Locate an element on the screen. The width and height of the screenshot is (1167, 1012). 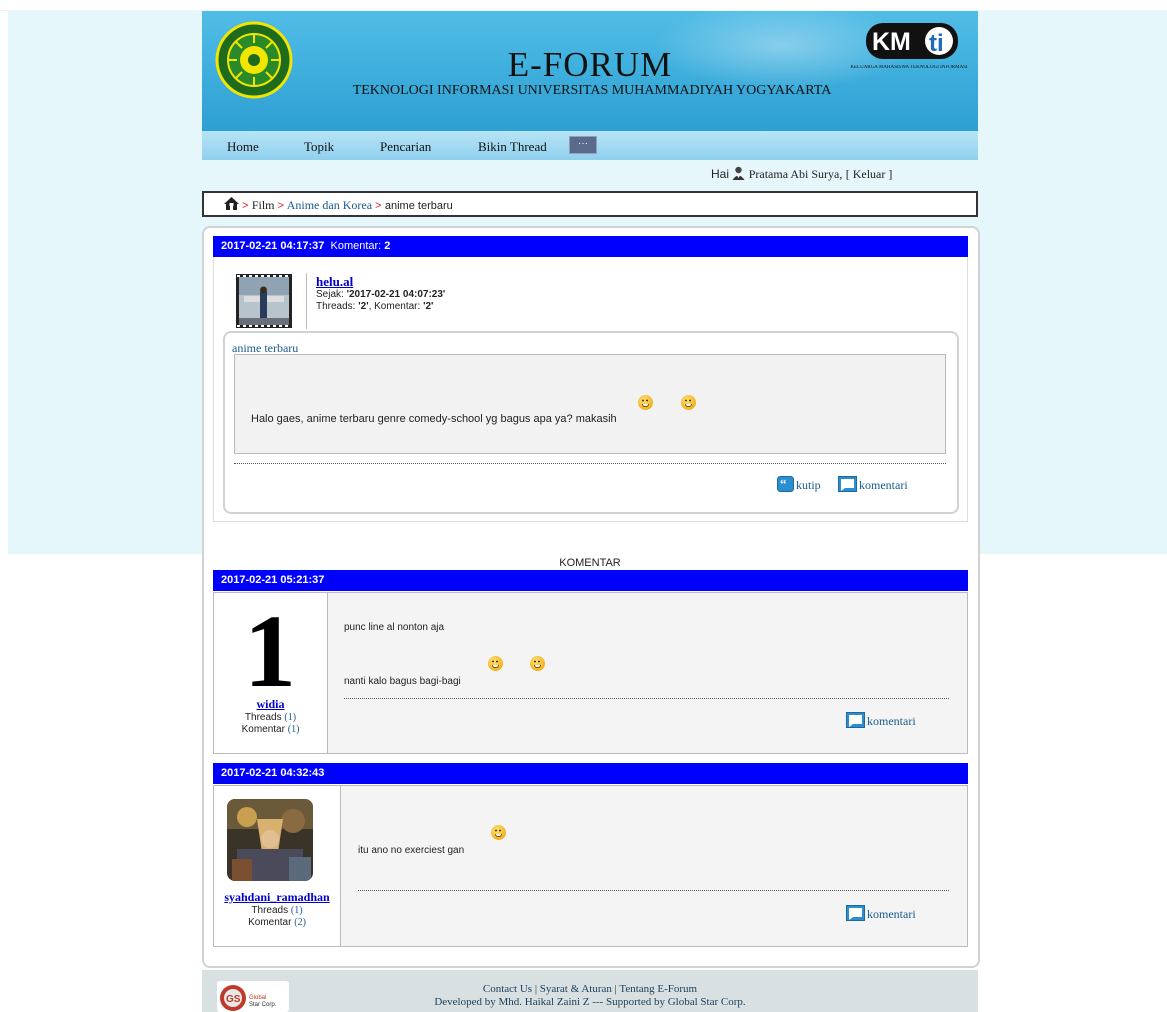
since-label: Sejak: is located at coordinates (330, 294).